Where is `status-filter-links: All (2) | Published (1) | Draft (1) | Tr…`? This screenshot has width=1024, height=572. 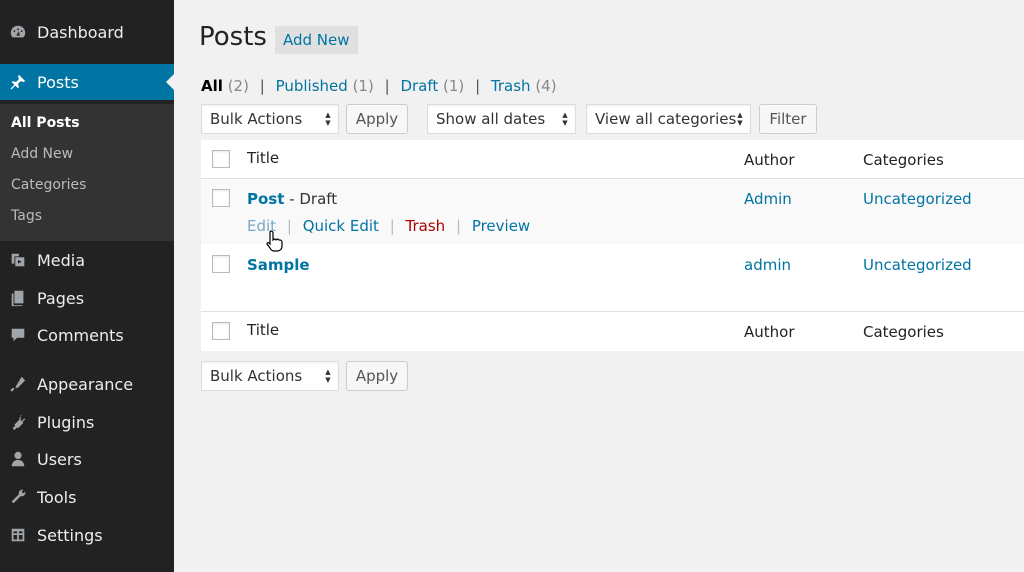
status-filter-links: All (2) | Published (1) | Draft (1) | Tr… is located at coordinates (379, 86).